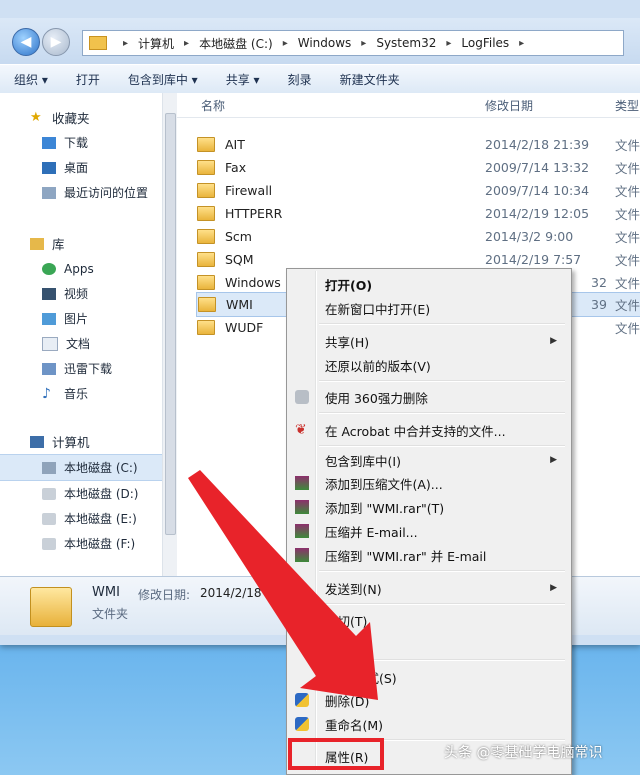  What do you see at coordinates (88, 343) in the screenshot?
I see `sidebar-item-documents: 文档` at bounding box center [88, 343].